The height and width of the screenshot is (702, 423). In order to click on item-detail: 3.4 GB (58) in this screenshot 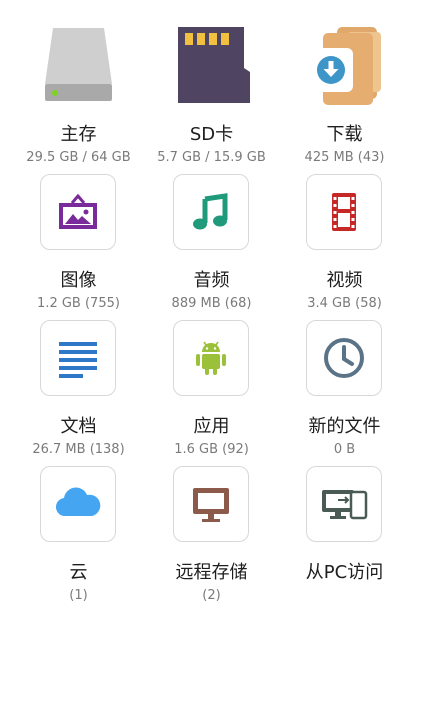, I will do `click(344, 303)`.